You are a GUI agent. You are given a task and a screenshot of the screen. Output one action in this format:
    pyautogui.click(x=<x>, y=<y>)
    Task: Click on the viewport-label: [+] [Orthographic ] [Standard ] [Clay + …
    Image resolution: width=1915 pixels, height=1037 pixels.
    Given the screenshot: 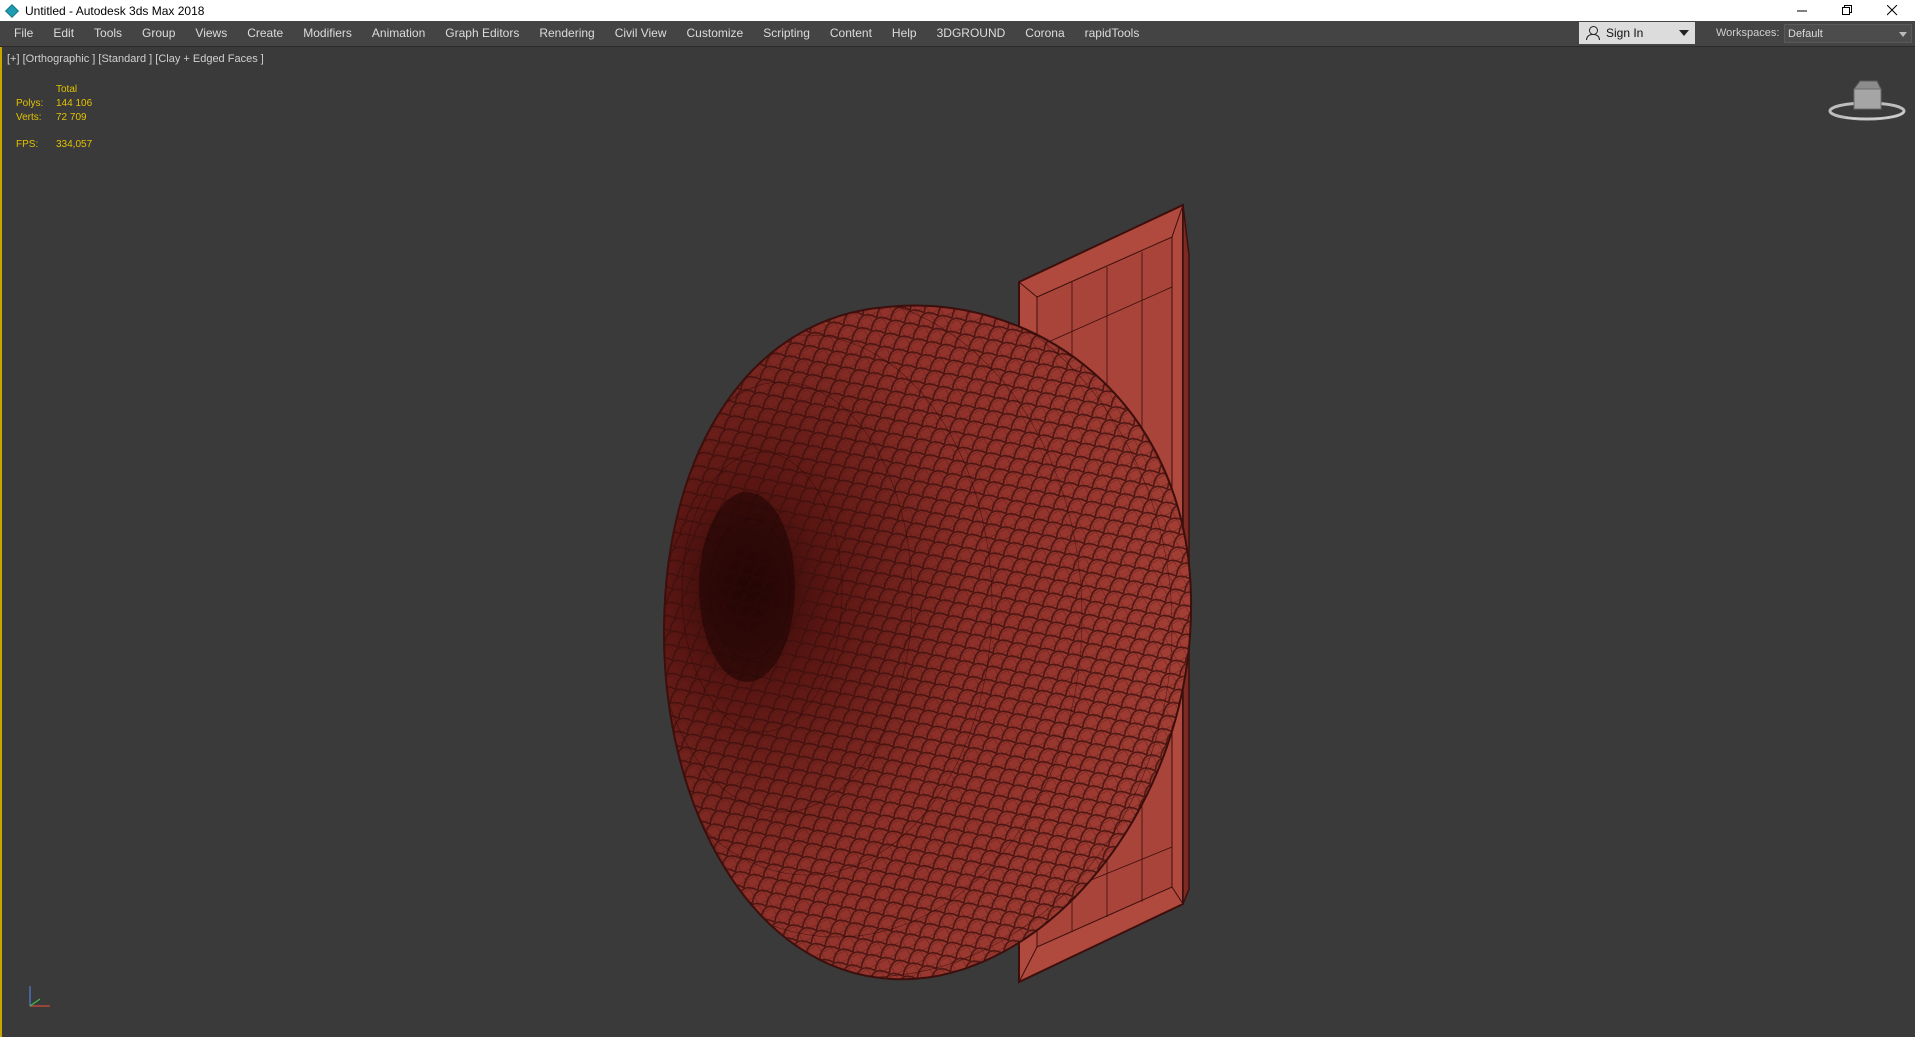 What is the action you would take?
    pyautogui.click(x=135, y=59)
    